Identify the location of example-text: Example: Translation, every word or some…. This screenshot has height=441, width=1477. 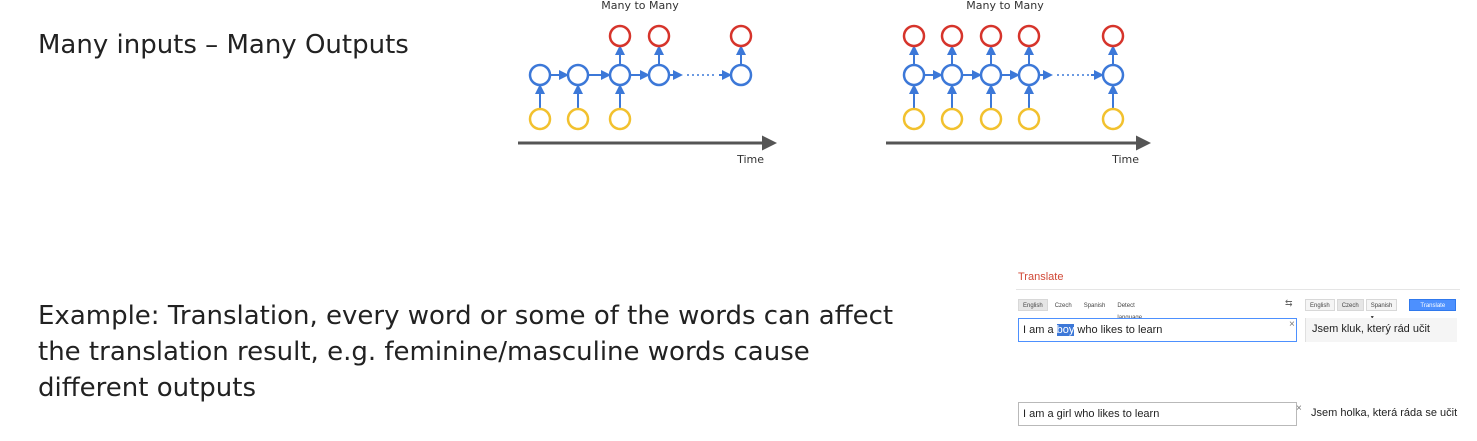
(466, 352).